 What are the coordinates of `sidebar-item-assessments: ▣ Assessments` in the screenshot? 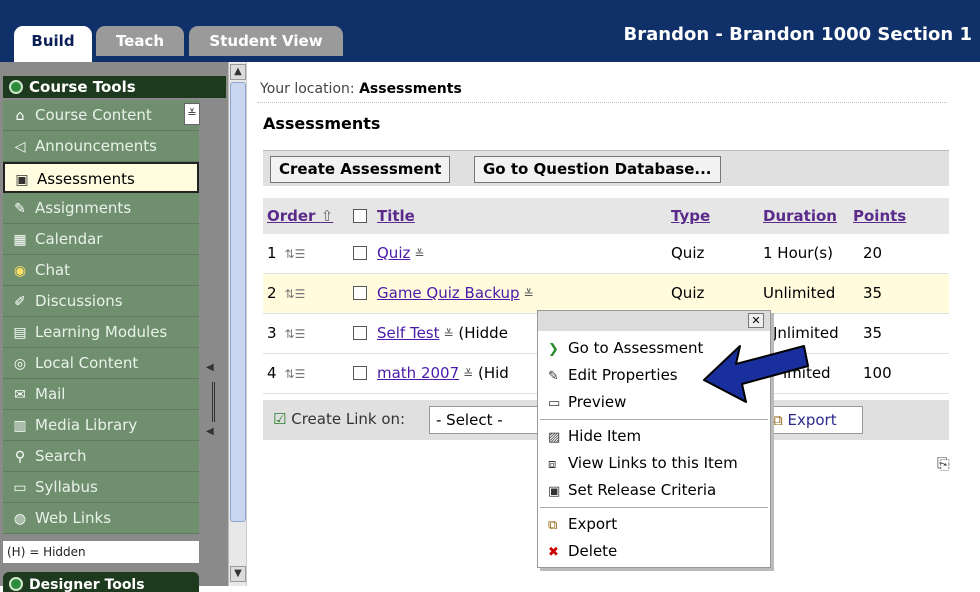 It's located at (101, 177).